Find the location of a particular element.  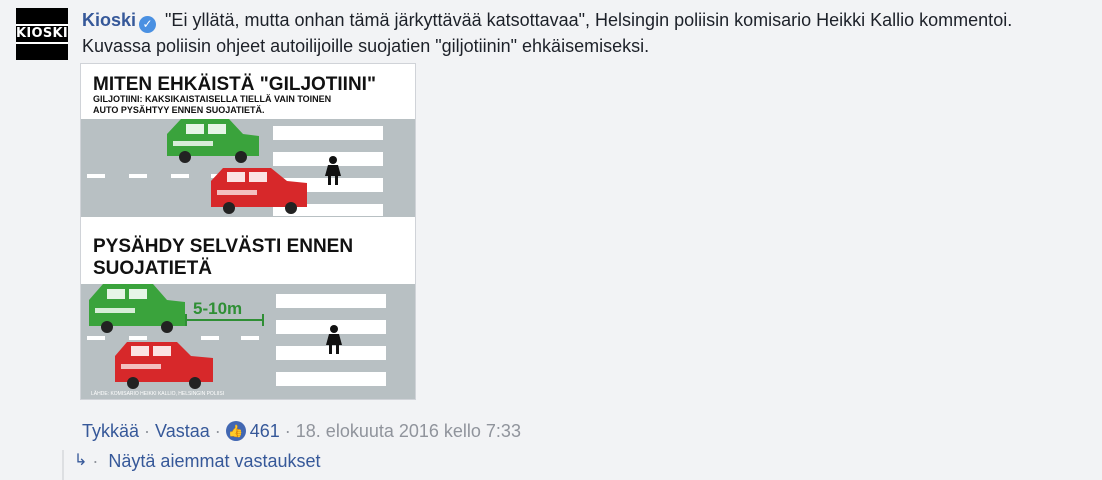

like-count: 461 is located at coordinates (265, 431).